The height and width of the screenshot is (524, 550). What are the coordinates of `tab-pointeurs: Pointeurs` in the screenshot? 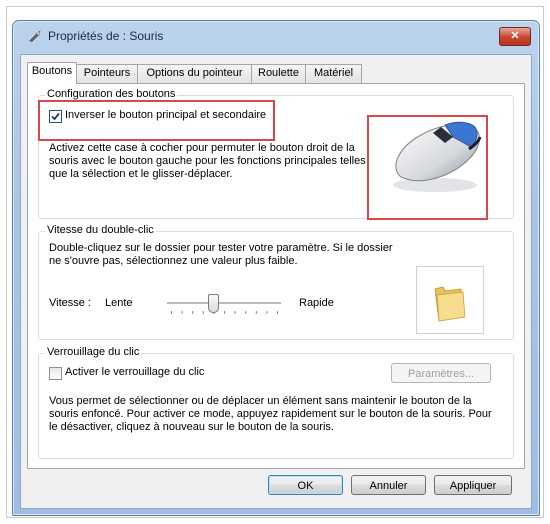 It's located at (107, 73).